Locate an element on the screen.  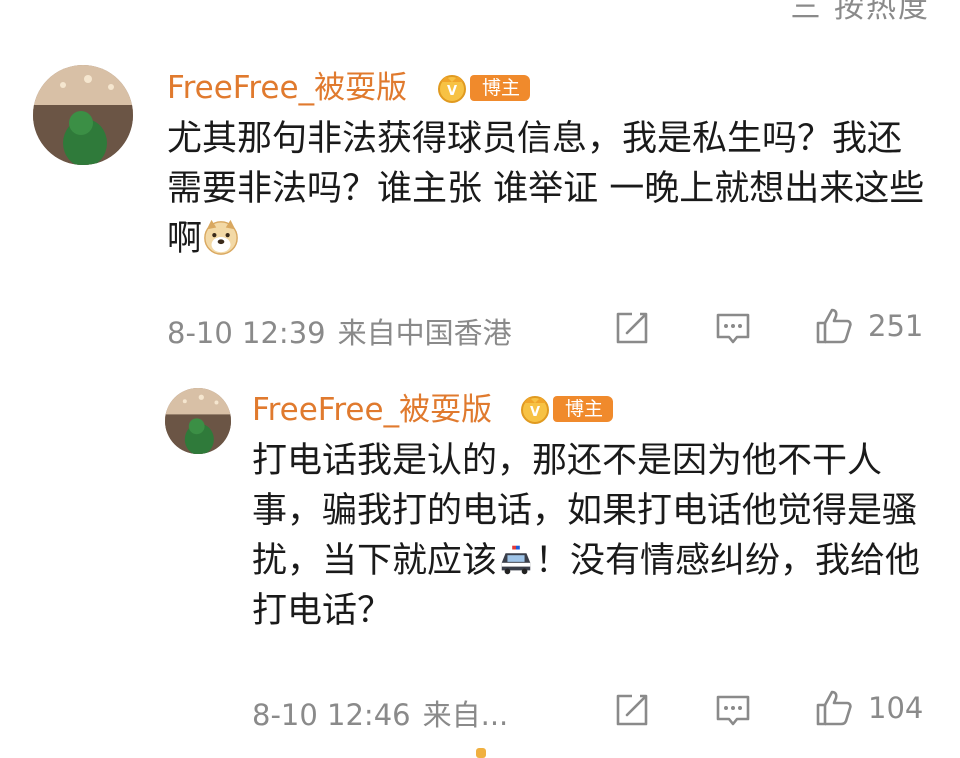
avatar is located at coordinates (83, 115).